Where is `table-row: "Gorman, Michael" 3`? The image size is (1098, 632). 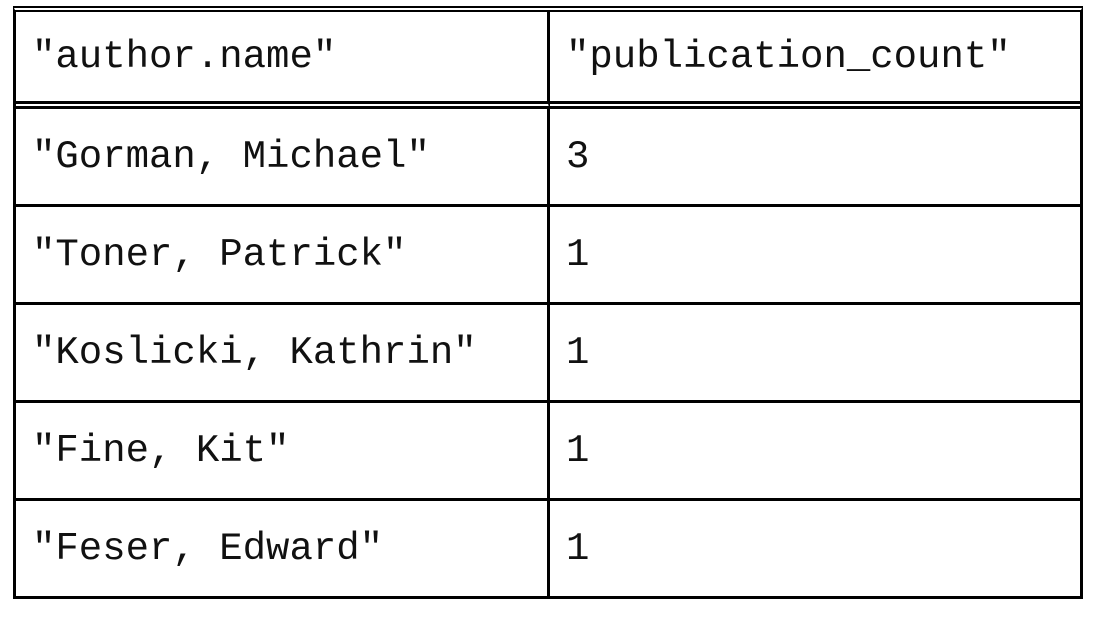 table-row: "Gorman, Michael" 3 is located at coordinates (548, 156).